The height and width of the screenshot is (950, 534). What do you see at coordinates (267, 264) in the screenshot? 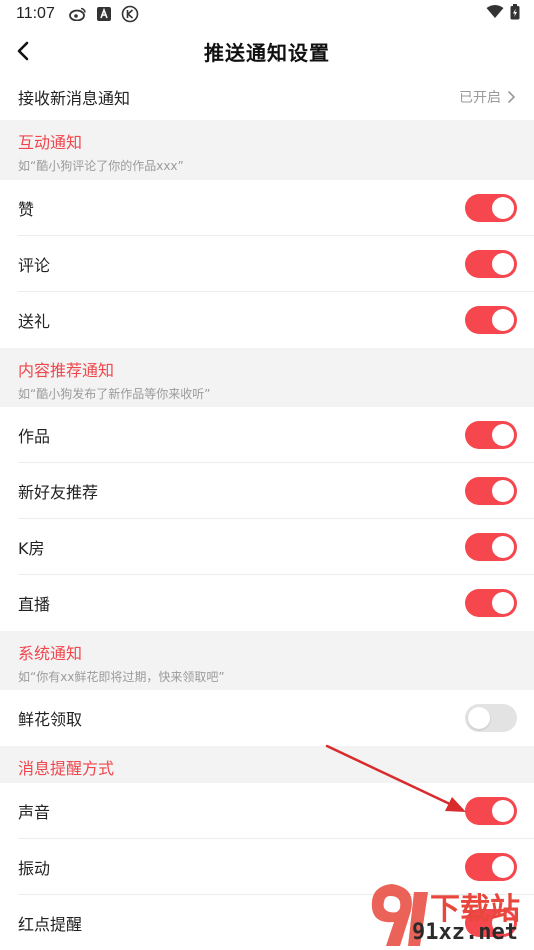
I see `setting-row-comment: 评论` at bounding box center [267, 264].